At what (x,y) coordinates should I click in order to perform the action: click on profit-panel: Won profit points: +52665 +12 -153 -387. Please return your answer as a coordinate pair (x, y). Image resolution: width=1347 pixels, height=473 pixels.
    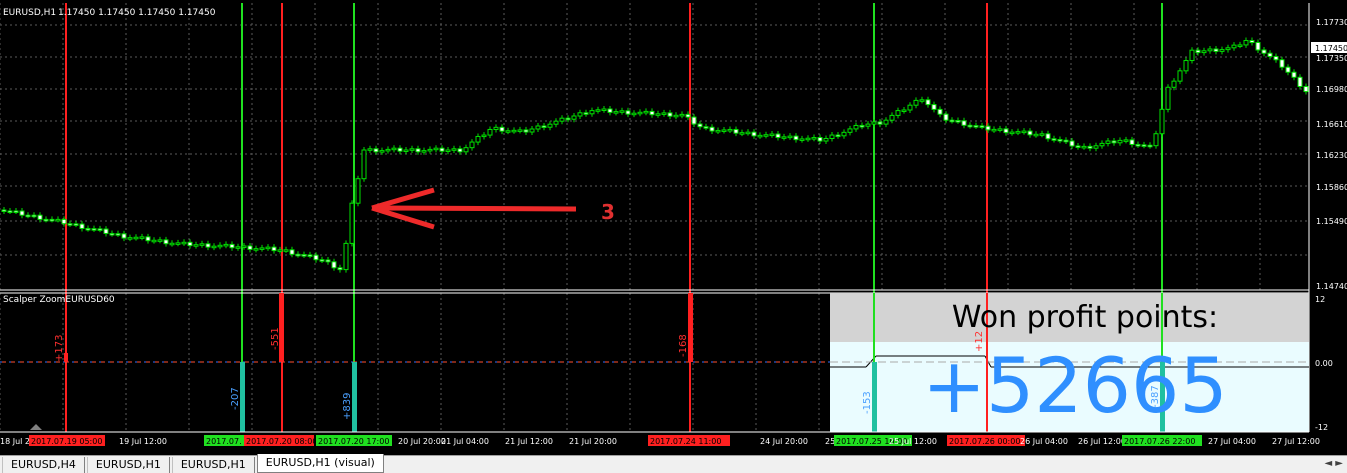
    Looking at the image, I should click on (1069, 362).